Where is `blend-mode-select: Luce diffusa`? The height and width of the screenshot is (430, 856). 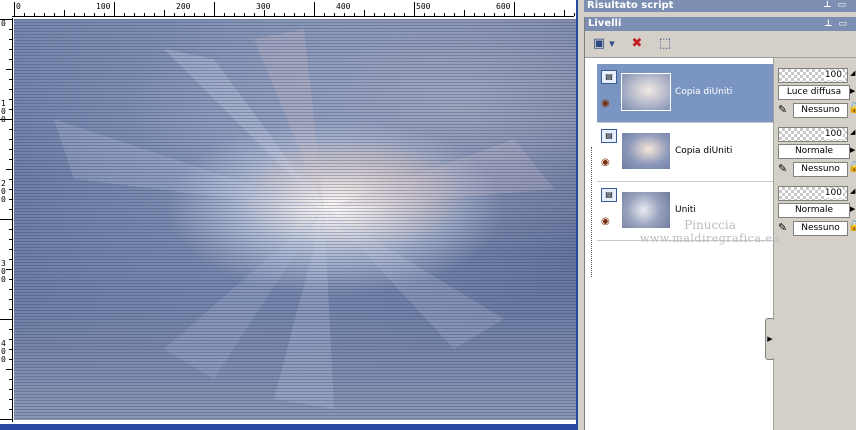
blend-mode-select: Luce diffusa is located at coordinates (814, 92).